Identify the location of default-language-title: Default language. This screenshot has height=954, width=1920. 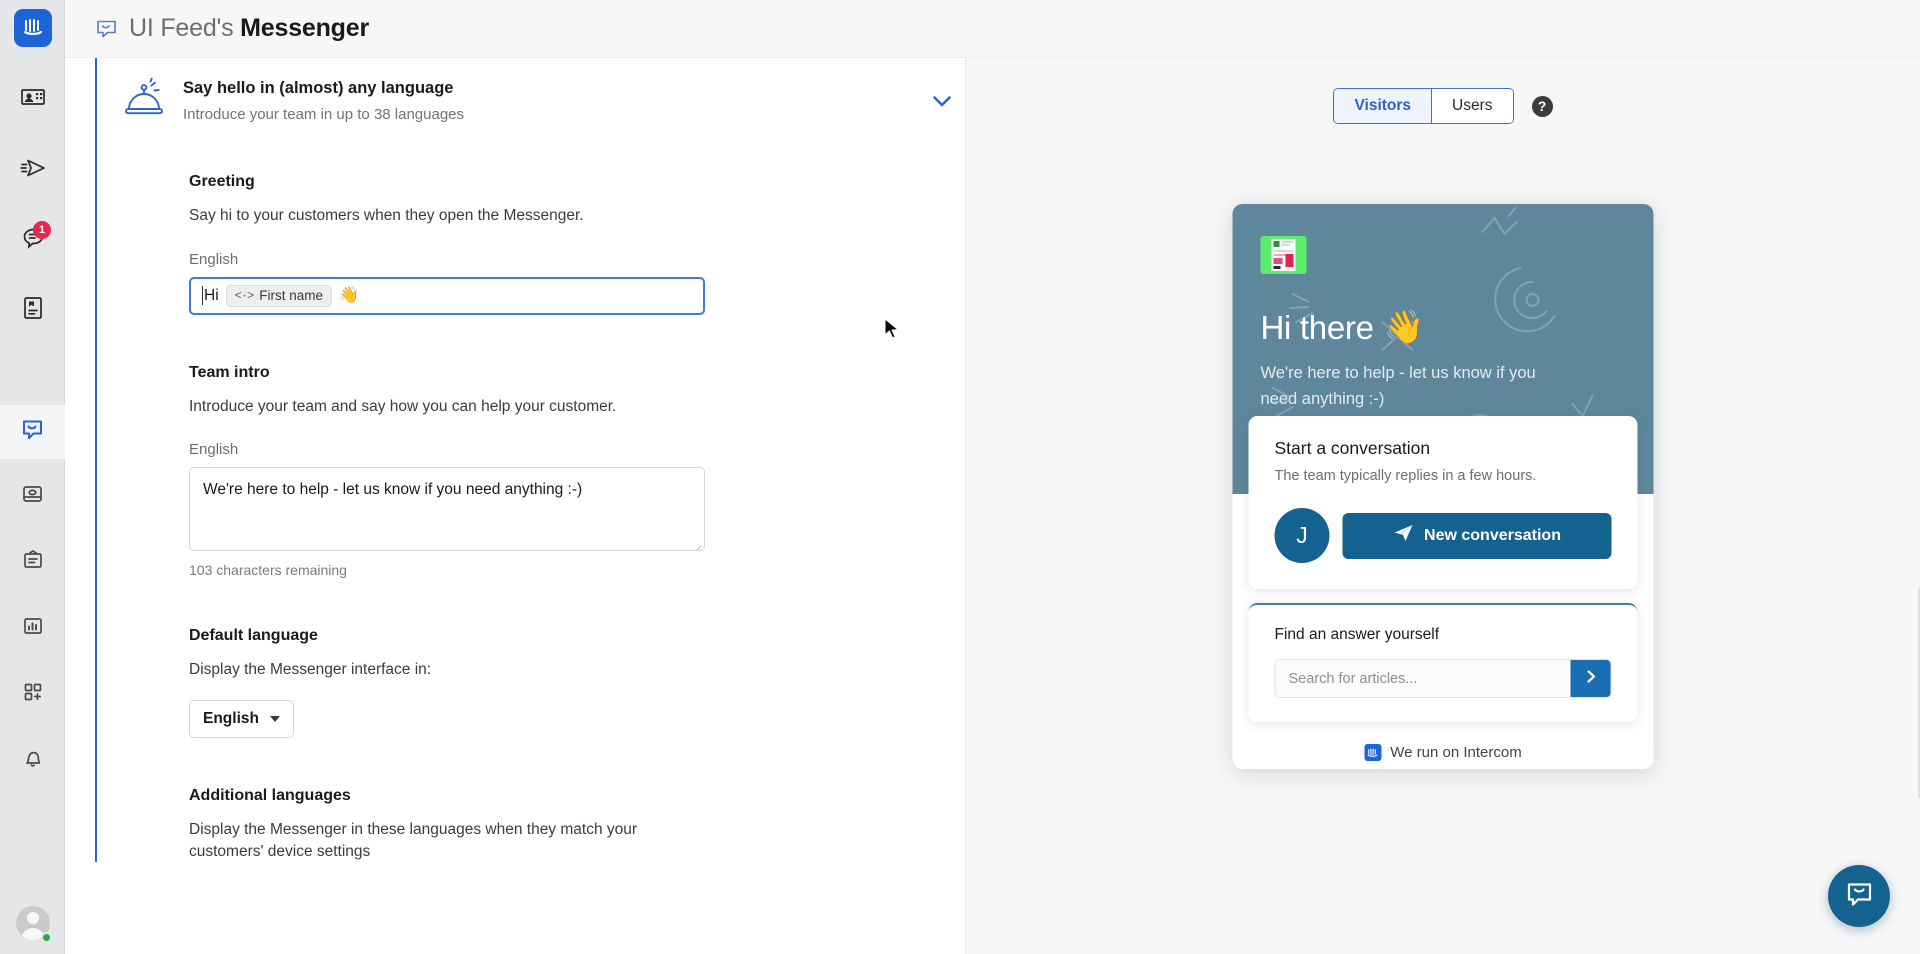
(253, 636).